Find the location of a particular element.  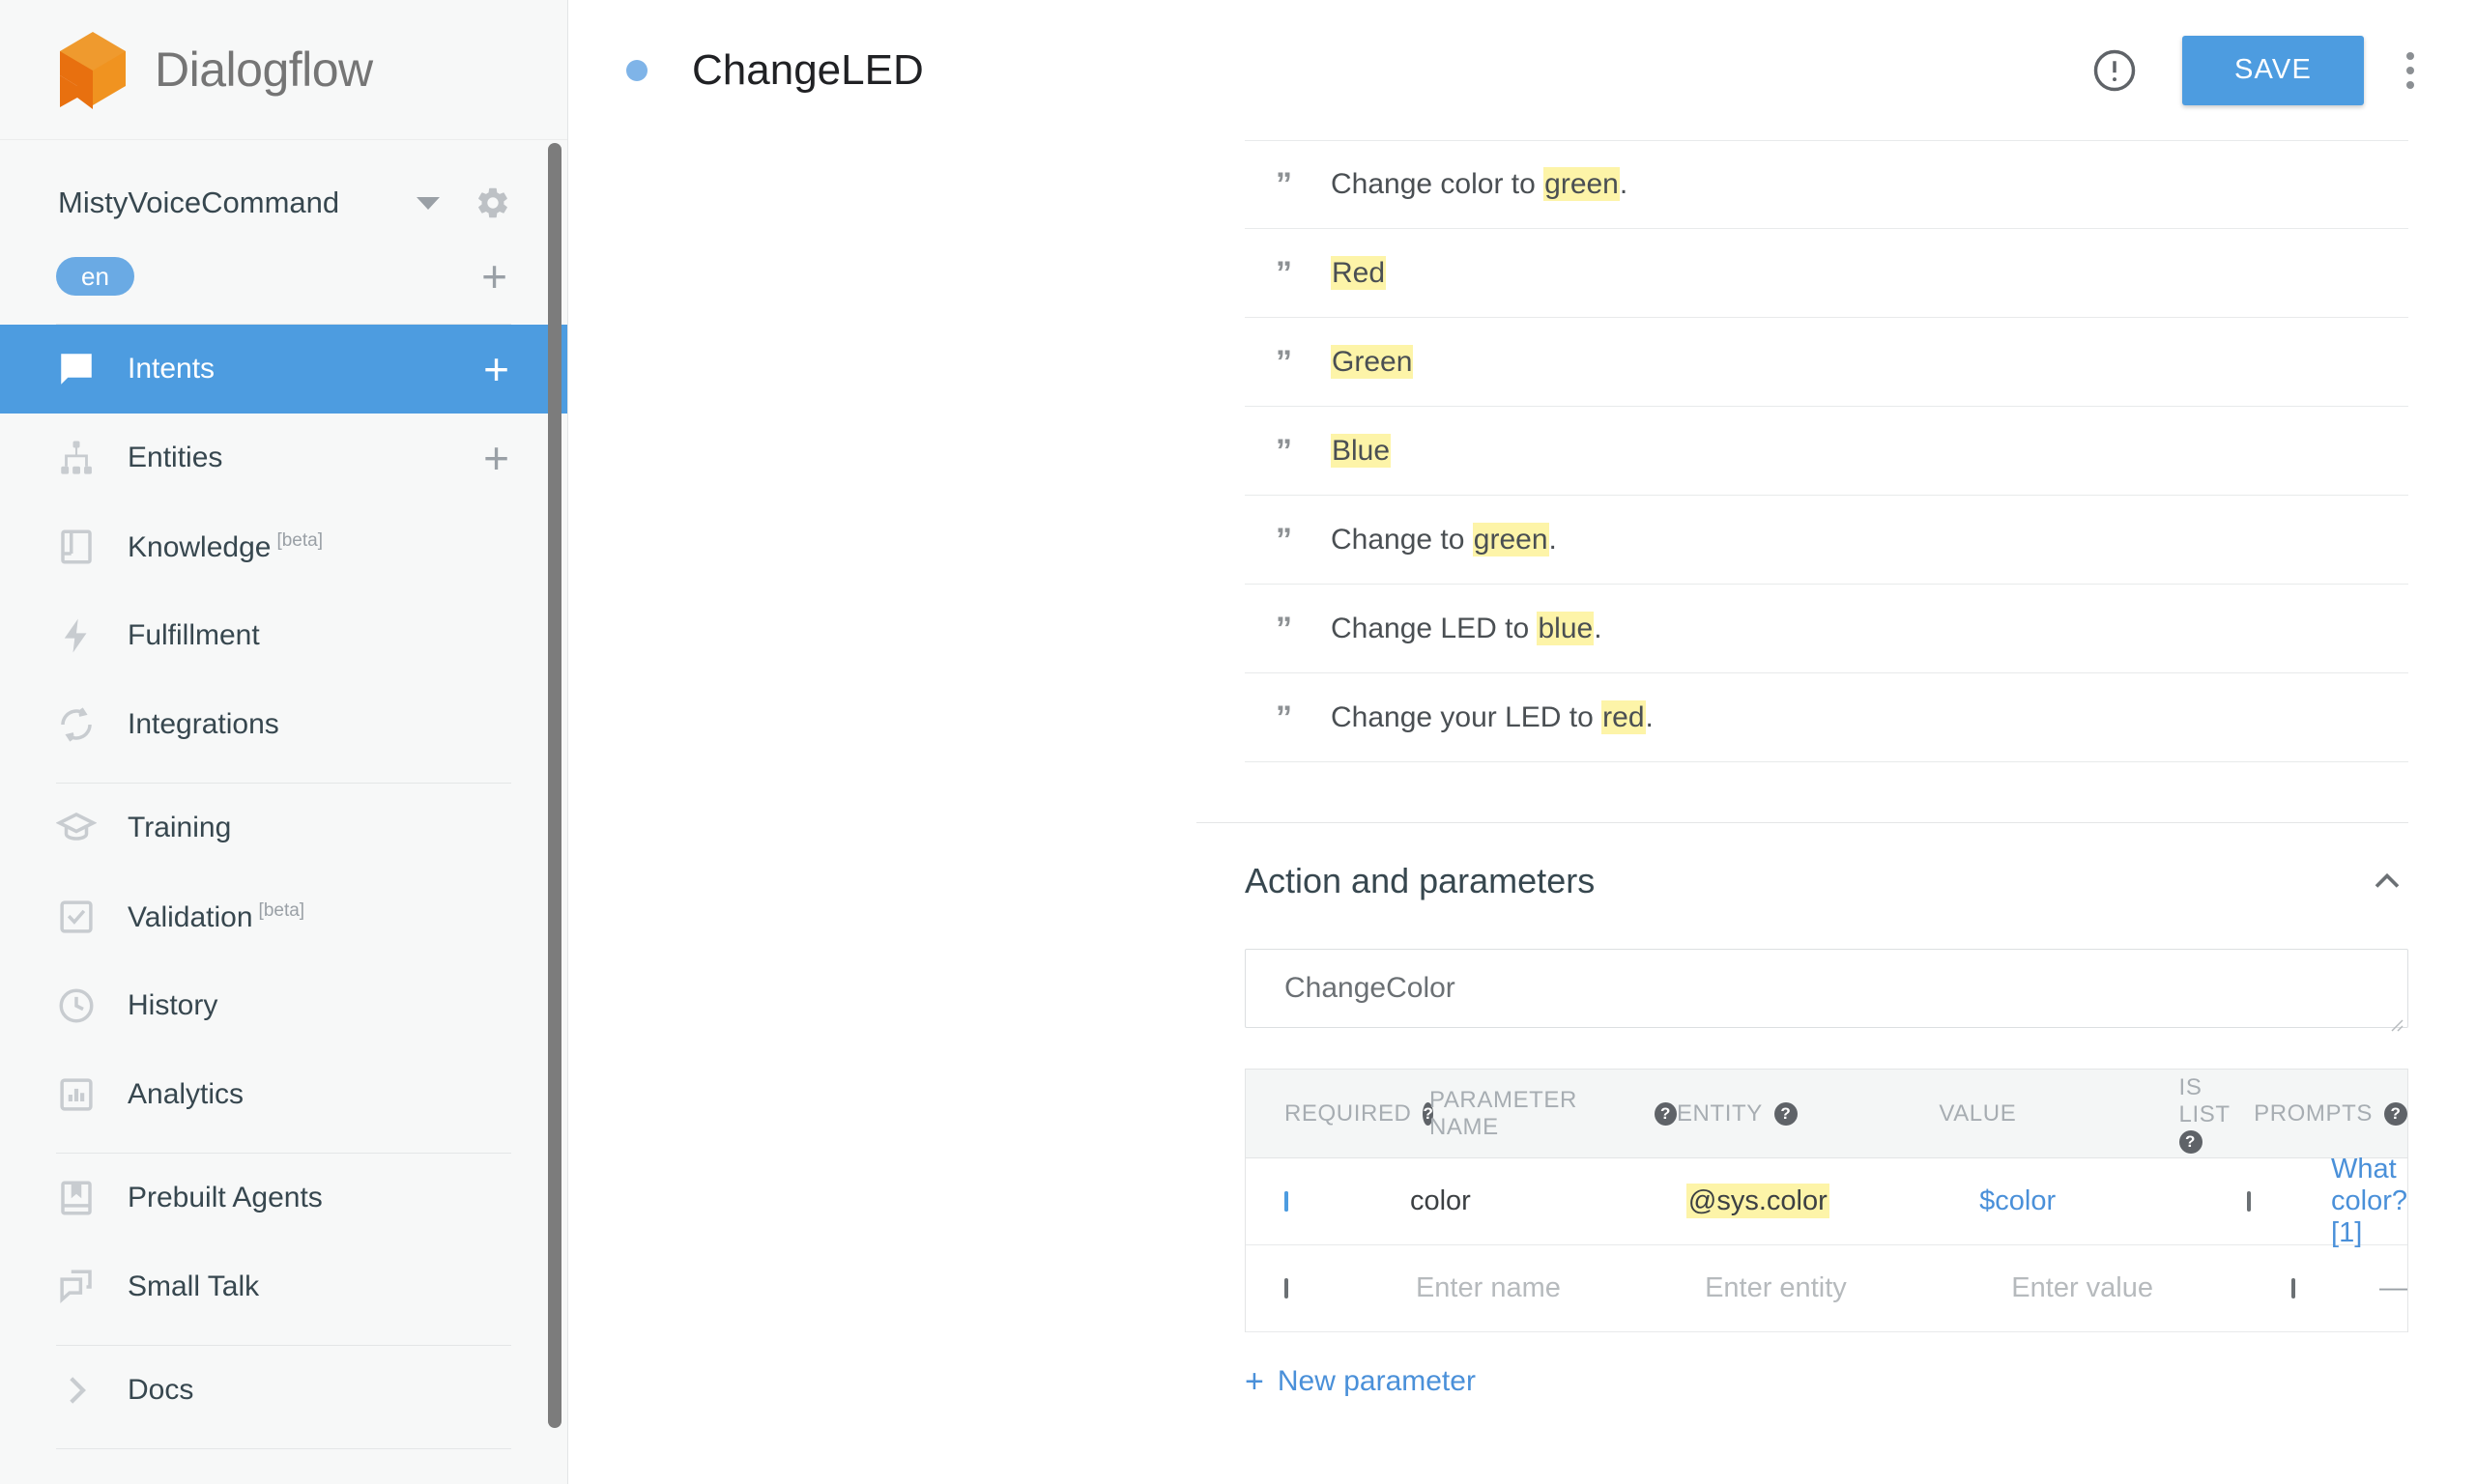

clock-icon is located at coordinates (76, 1005).